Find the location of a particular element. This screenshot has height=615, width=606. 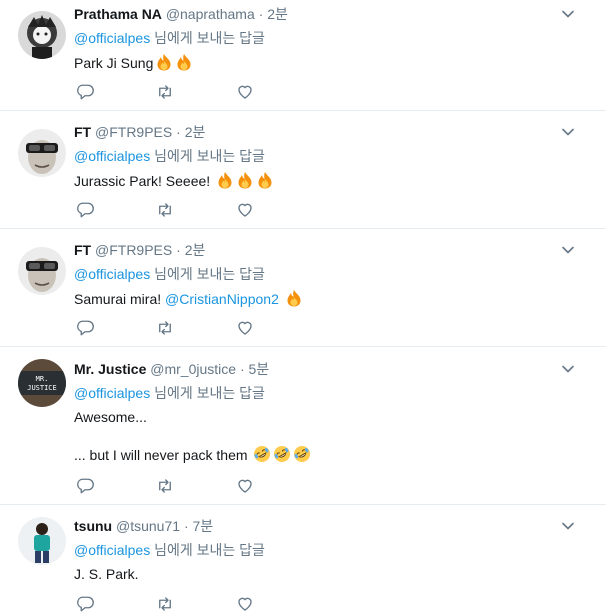

avatar-image: MR. JUSTICE is located at coordinates (42, 383).